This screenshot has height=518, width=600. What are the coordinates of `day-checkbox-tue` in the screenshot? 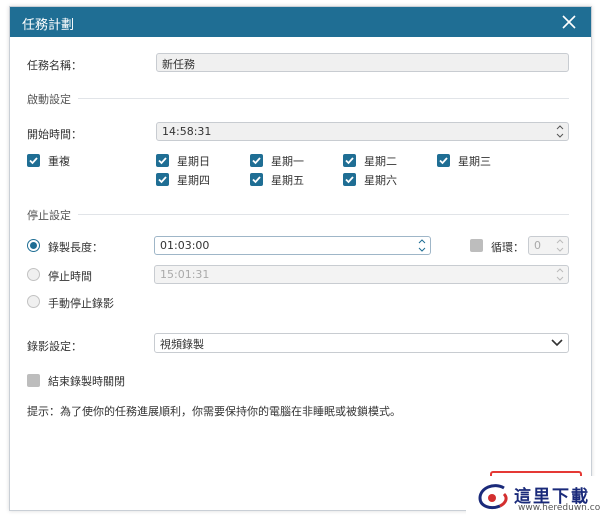 It's located at (349, 160).